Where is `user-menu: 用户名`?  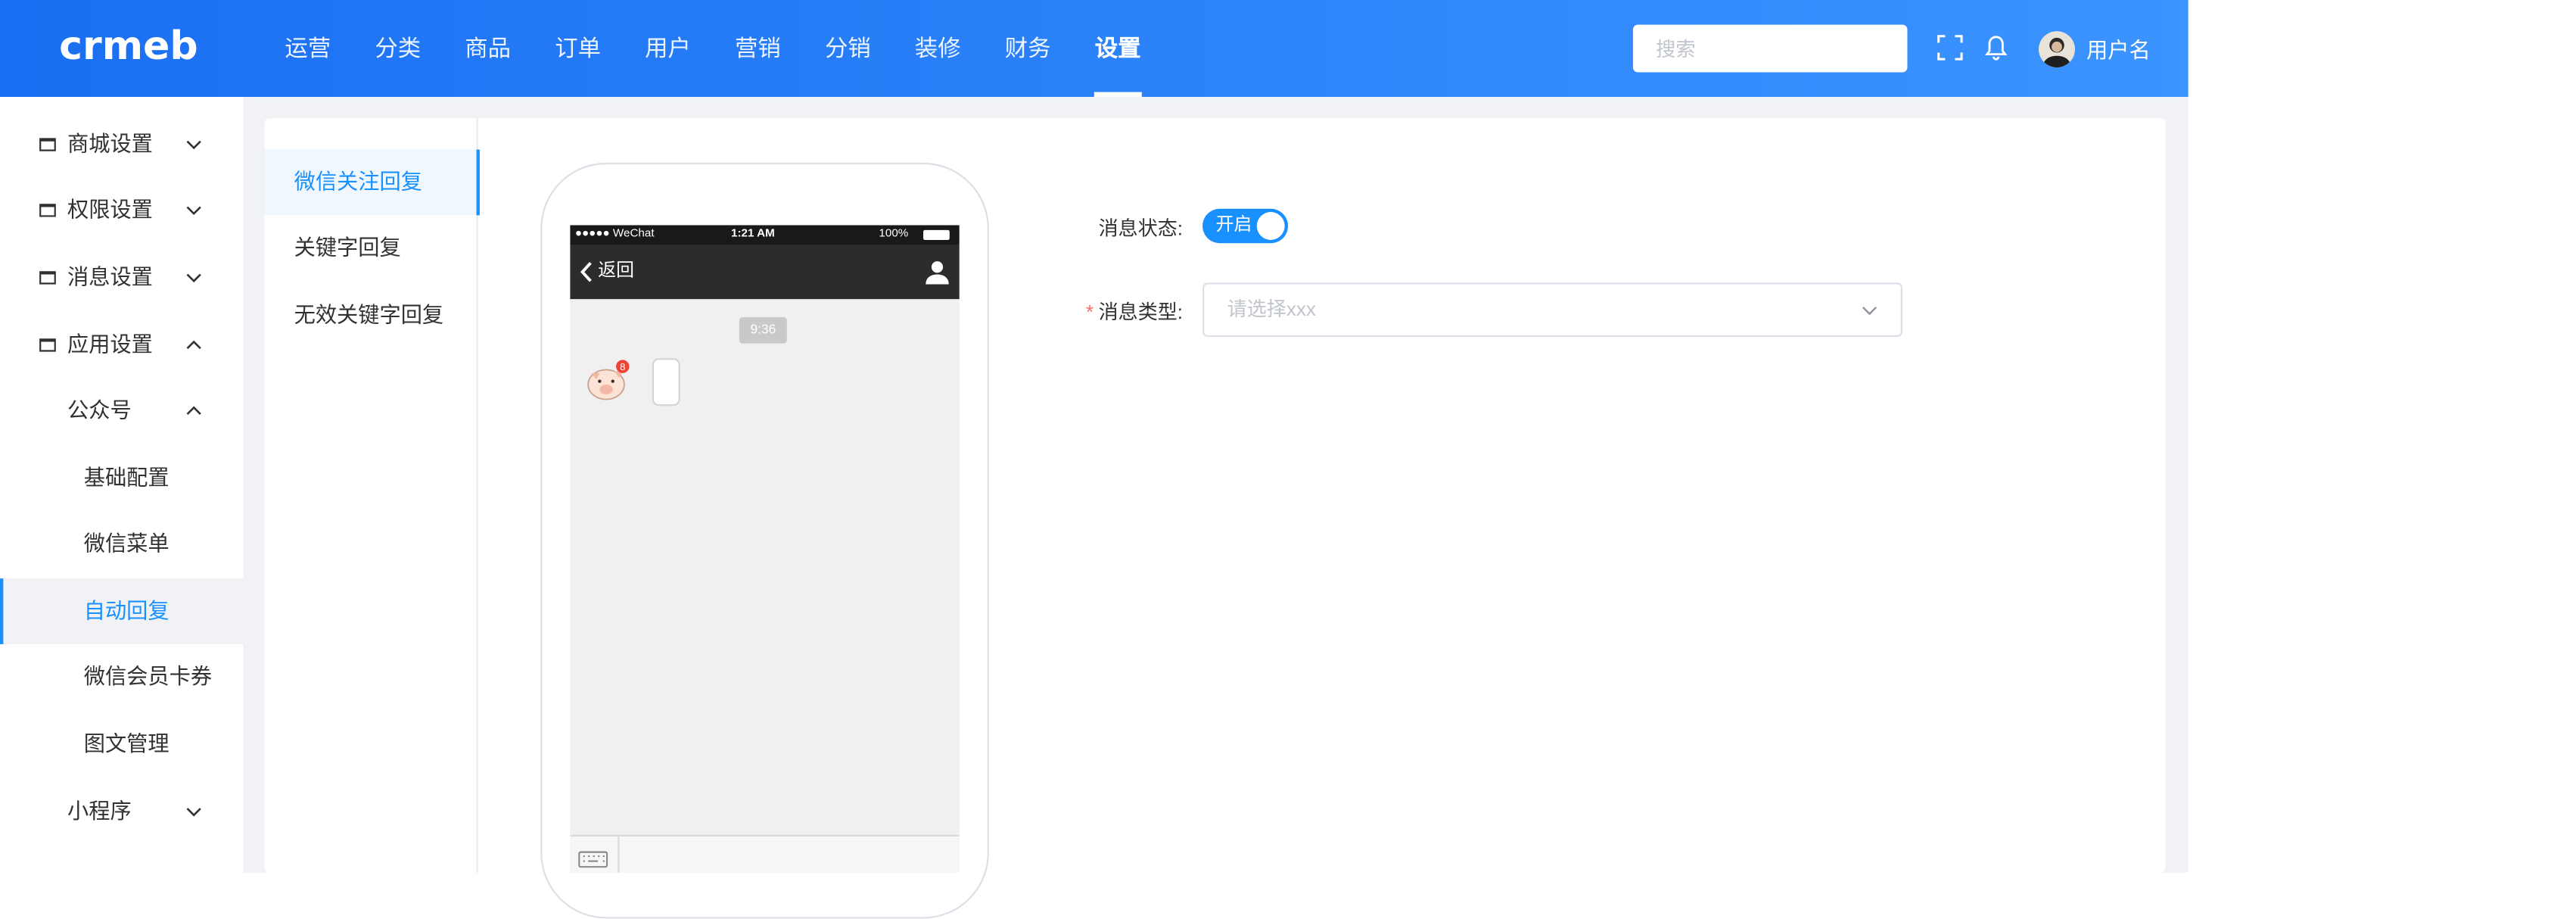
user-menu: 用户名 is located at coordinates (2095, 48).